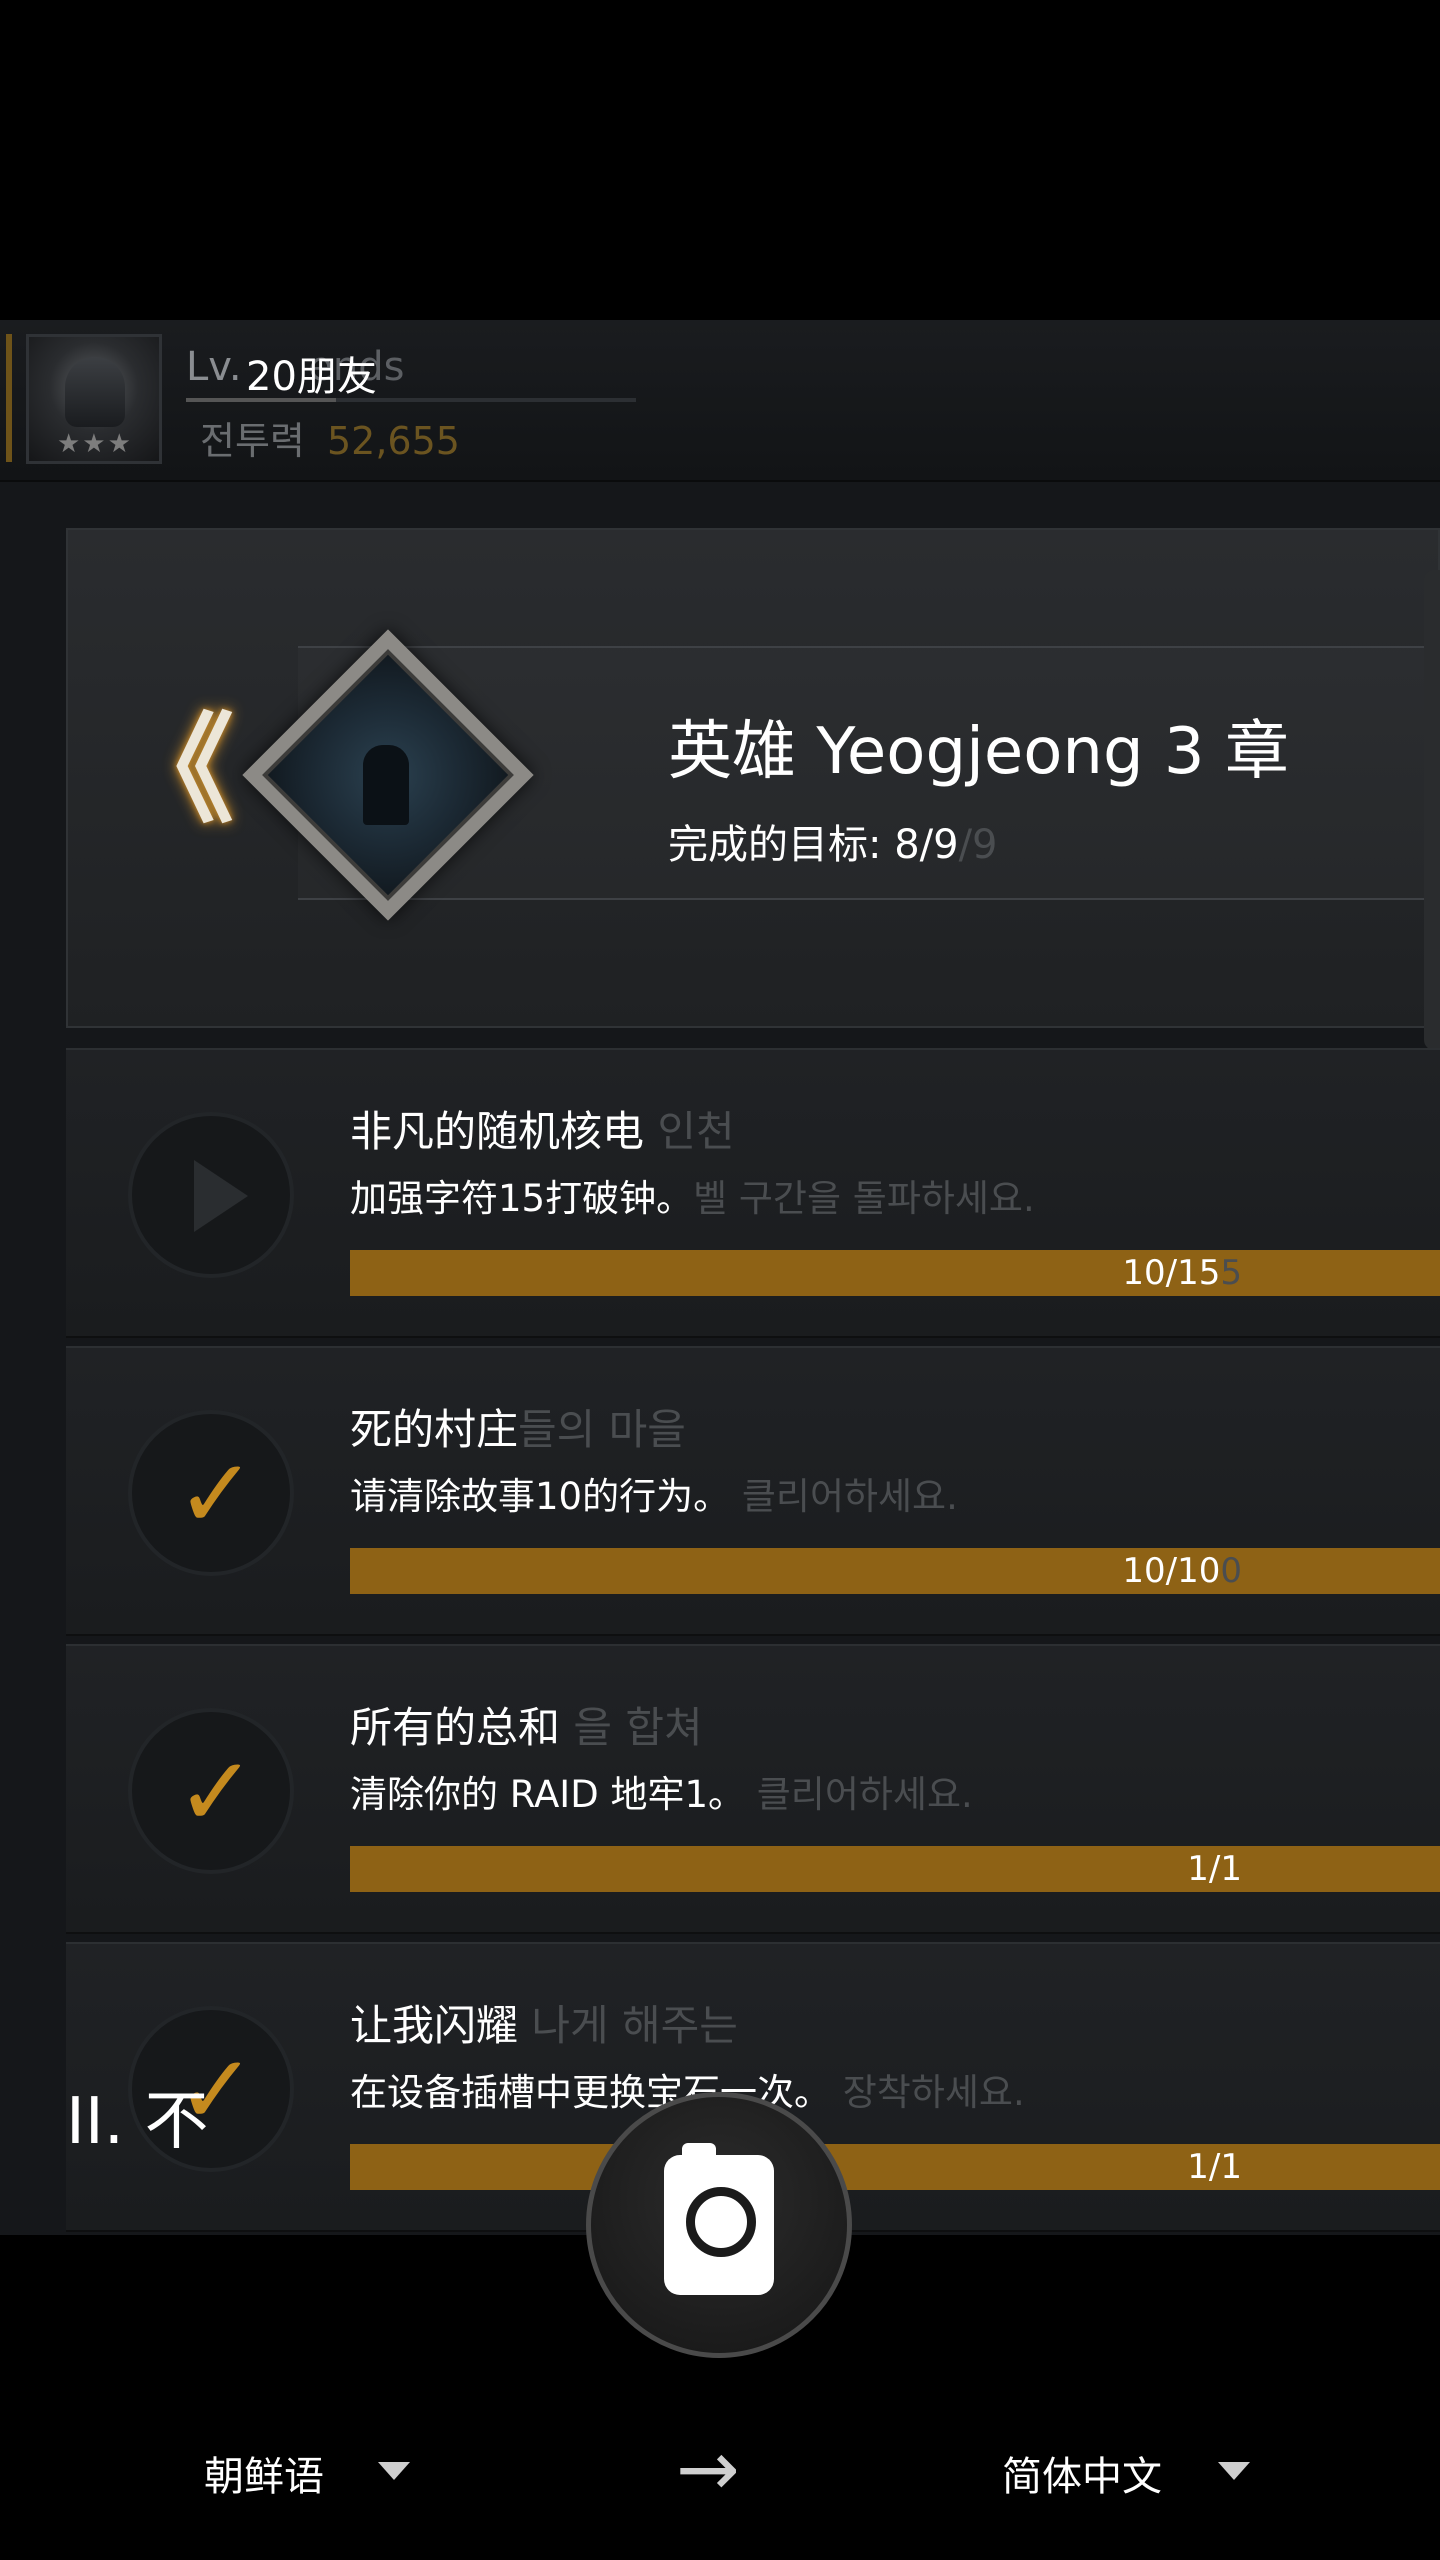 This screenshot has width=1440, height=2560. What do you see at coordinates (721, 2222) in the screenshot?
I see `camera-lens-icon` at bounding box center [721, 2222].